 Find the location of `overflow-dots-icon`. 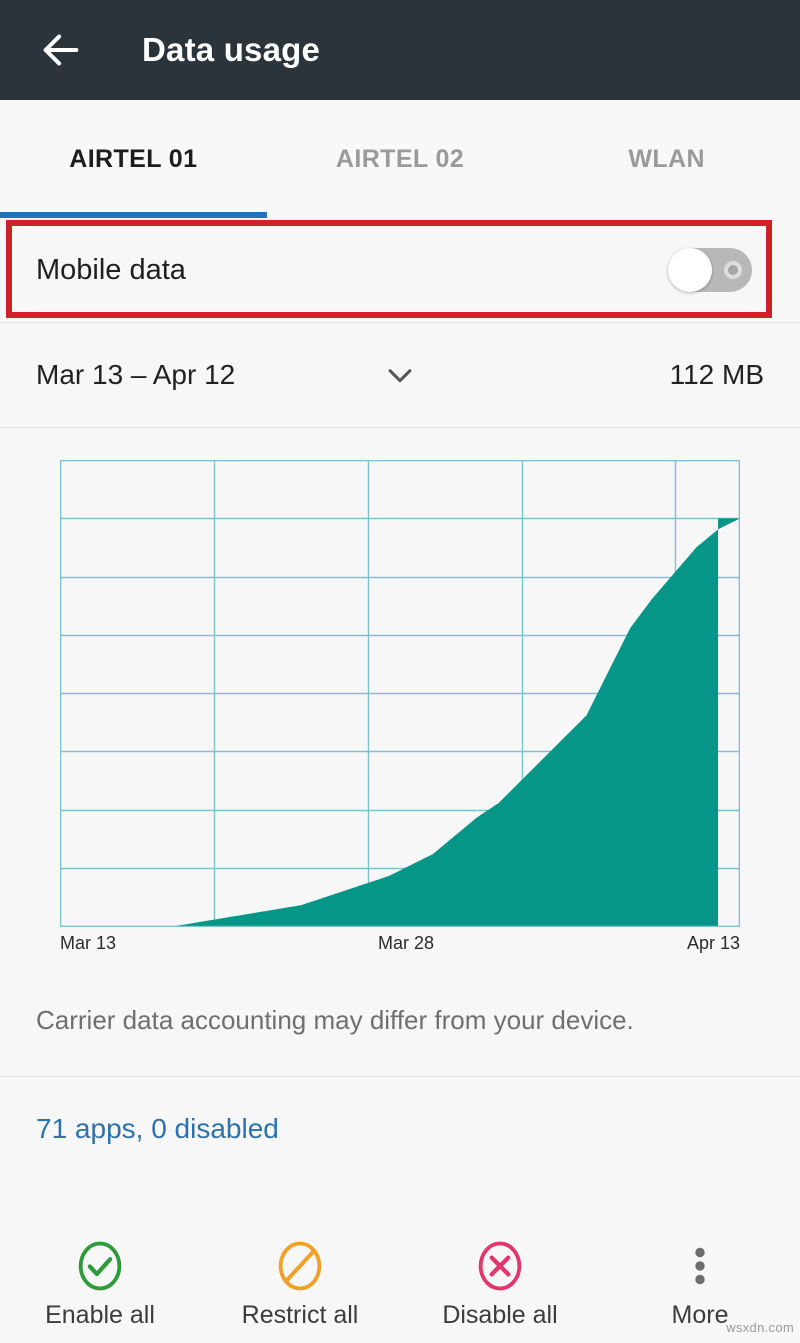

overflow-dots-icon is located at coordinates (700, 1266).